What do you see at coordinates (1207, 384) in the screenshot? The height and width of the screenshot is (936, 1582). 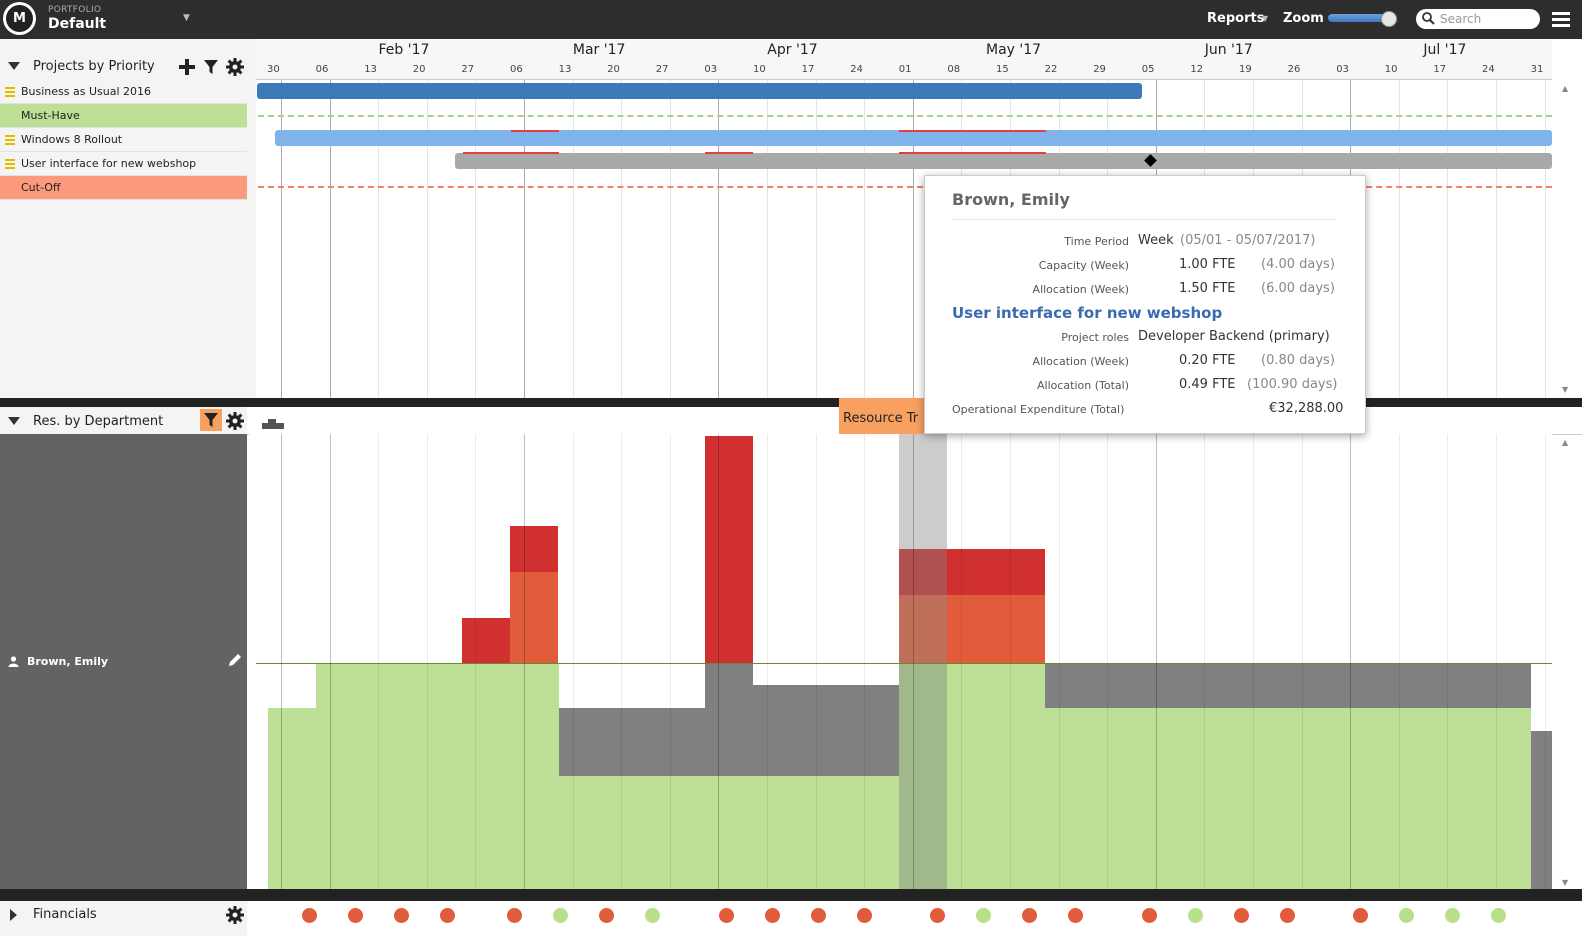 I see `tooltip-value: 0.49 FTE` at bounding box center [1207, 384].